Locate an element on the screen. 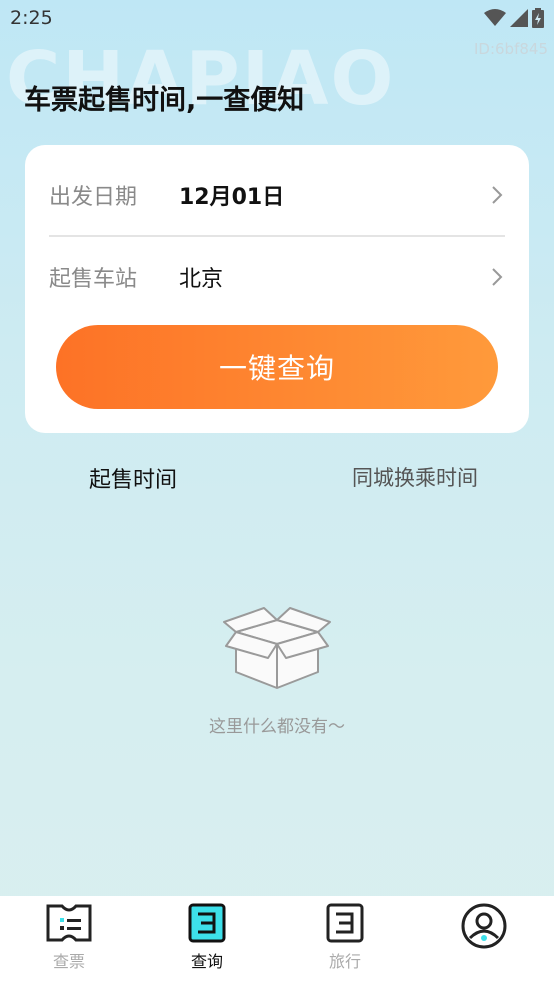 Image resolution: width=554 pixels, height=984 pixels. status-time: 2:25 is located at coordinates (31, 18).